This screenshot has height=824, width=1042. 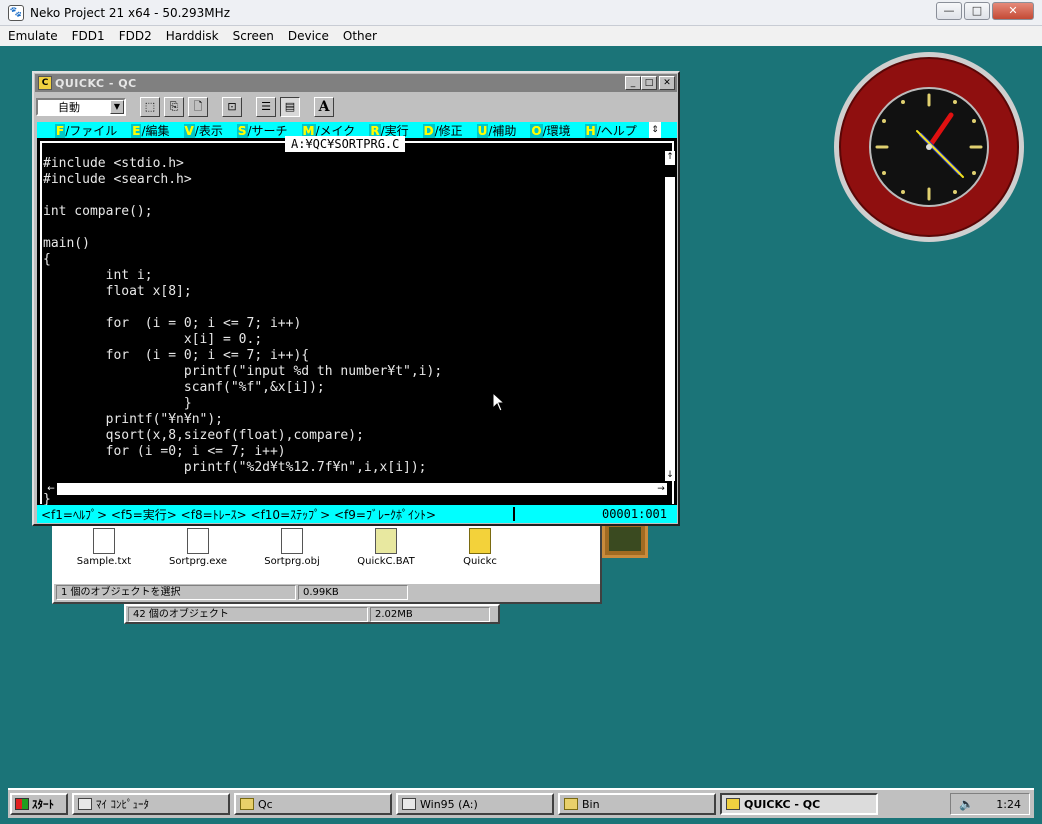 I want to click on menu-other: Other, so click(x=360, y=36).